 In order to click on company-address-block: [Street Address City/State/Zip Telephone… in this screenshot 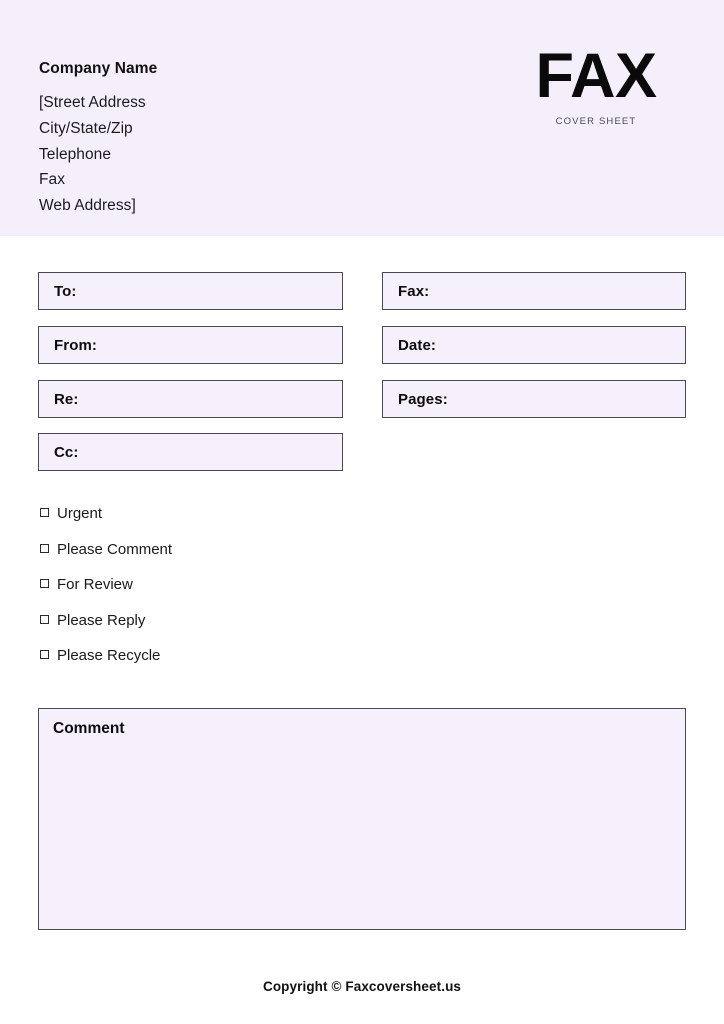, I will do `click(98, 154)`.